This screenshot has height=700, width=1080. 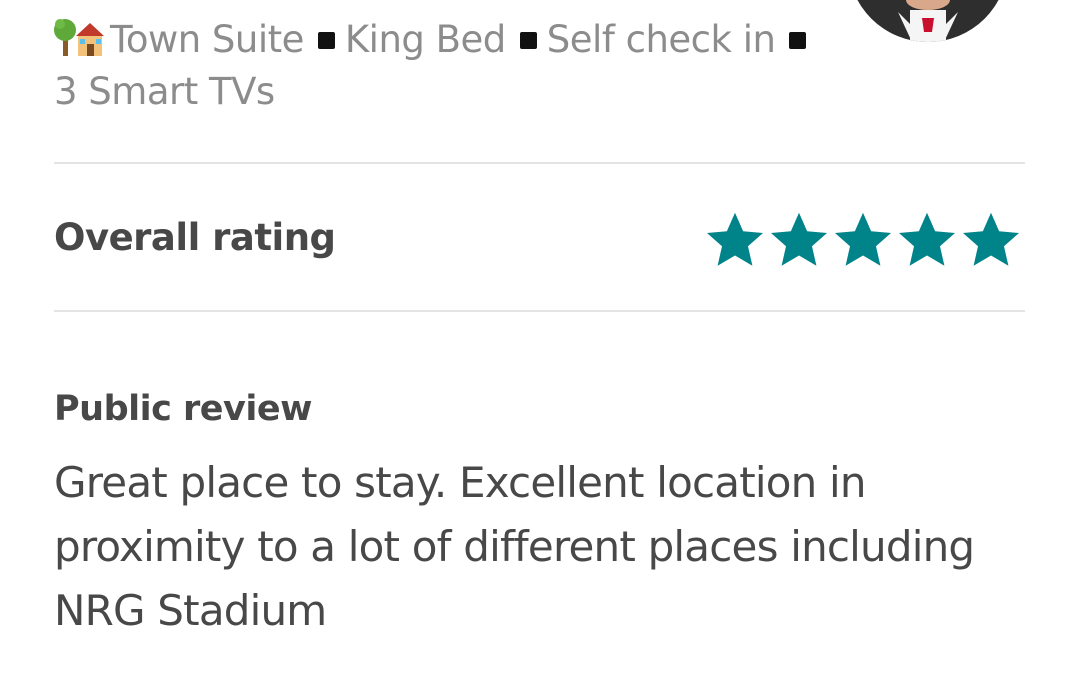 What do you see at coordinates (661, 39) in the screenshot?
I see `listing-feature: Self check in` at bounding box center [661, 39].